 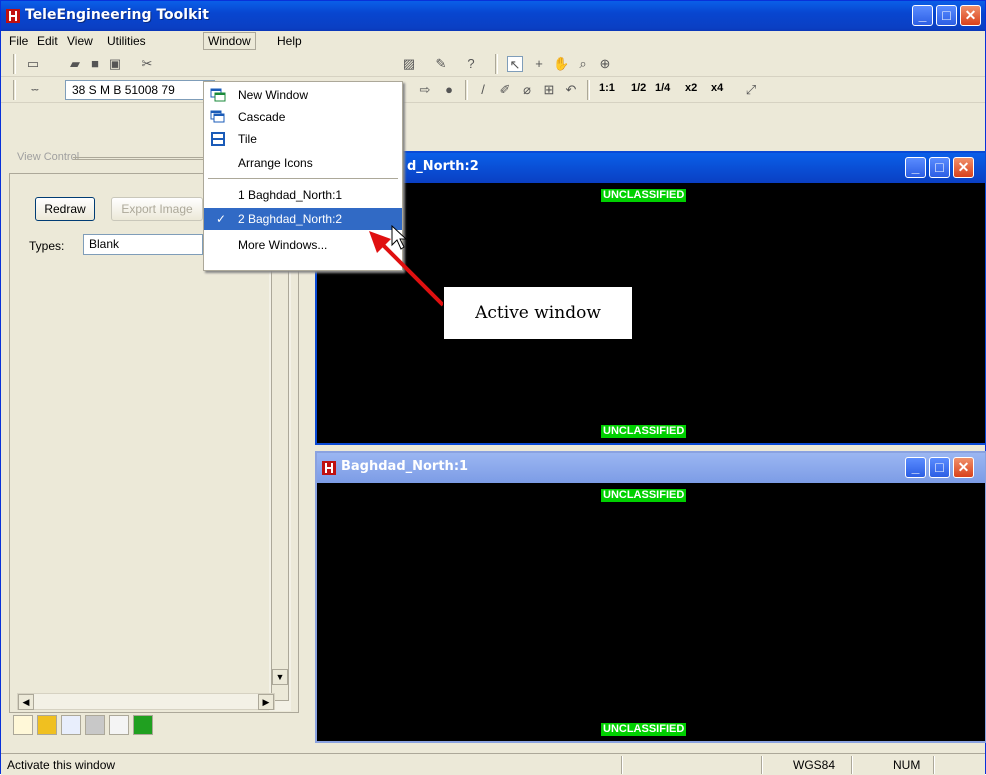 What do you see at coordinates (47, 725) in the screenshot?
I see `document-tab-icon` at bounding box center [47, 725].